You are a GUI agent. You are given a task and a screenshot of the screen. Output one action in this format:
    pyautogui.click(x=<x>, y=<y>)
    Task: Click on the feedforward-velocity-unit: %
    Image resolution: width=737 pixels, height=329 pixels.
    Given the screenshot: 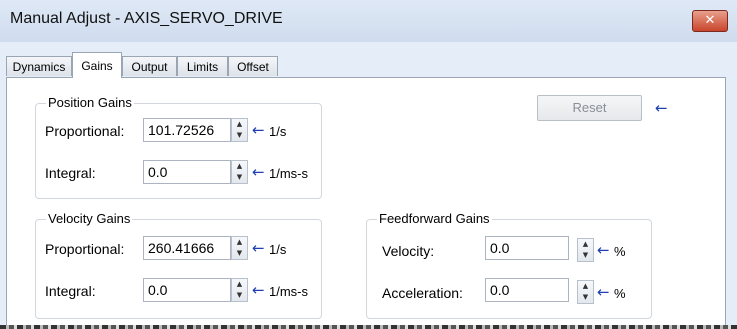 What is the action you would take?
    pyautogui.click(x=620, y=251)
    